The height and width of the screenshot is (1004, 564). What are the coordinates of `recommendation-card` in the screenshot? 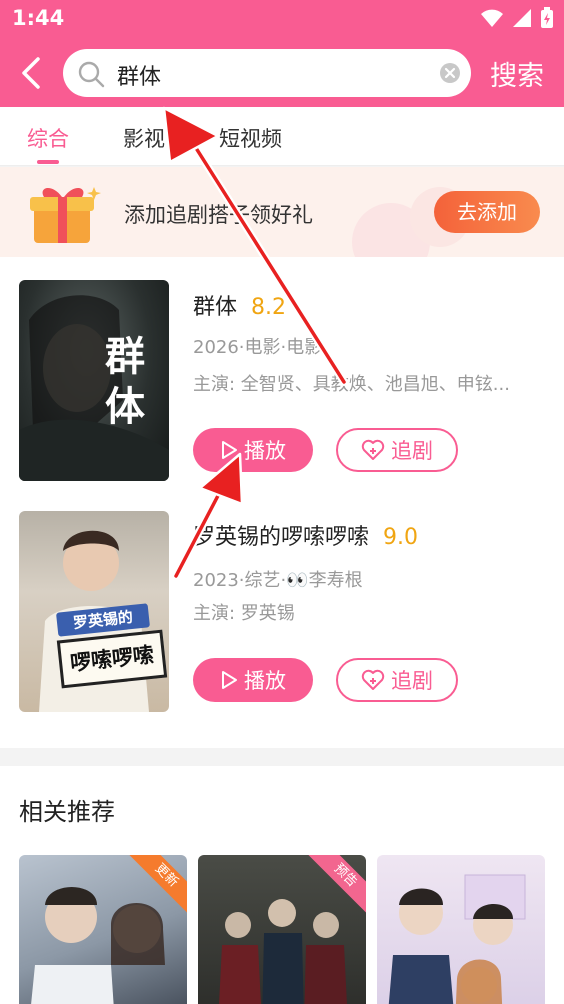 It's located at (461, 929).